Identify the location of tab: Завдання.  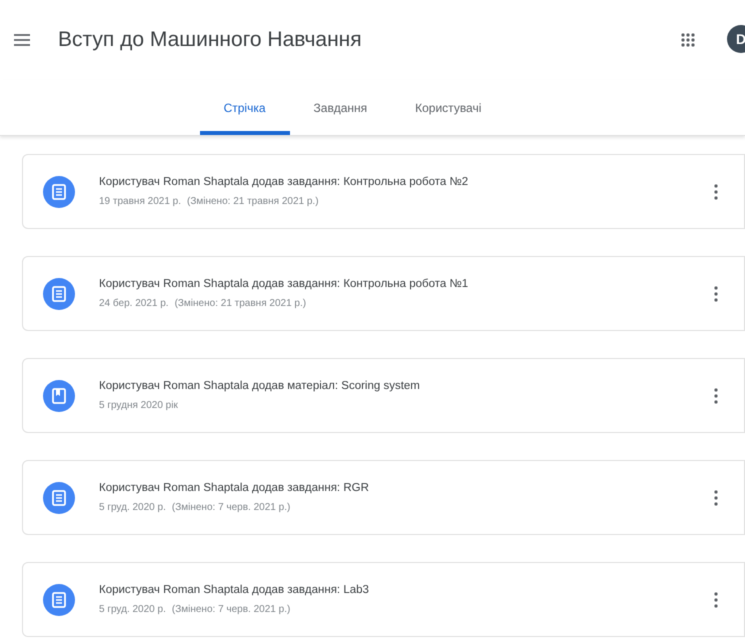
(341, 107).